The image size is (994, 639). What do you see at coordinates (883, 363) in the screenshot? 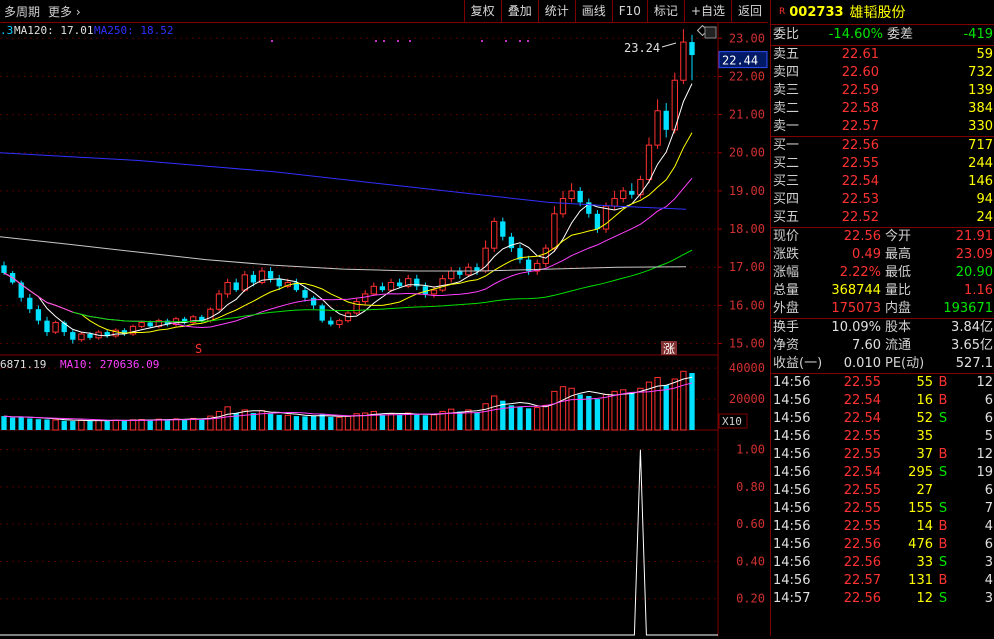
I see `fund-row-2: 收益(一) 0.010 PE(动) 527.1` at bounding box center [883, 363].